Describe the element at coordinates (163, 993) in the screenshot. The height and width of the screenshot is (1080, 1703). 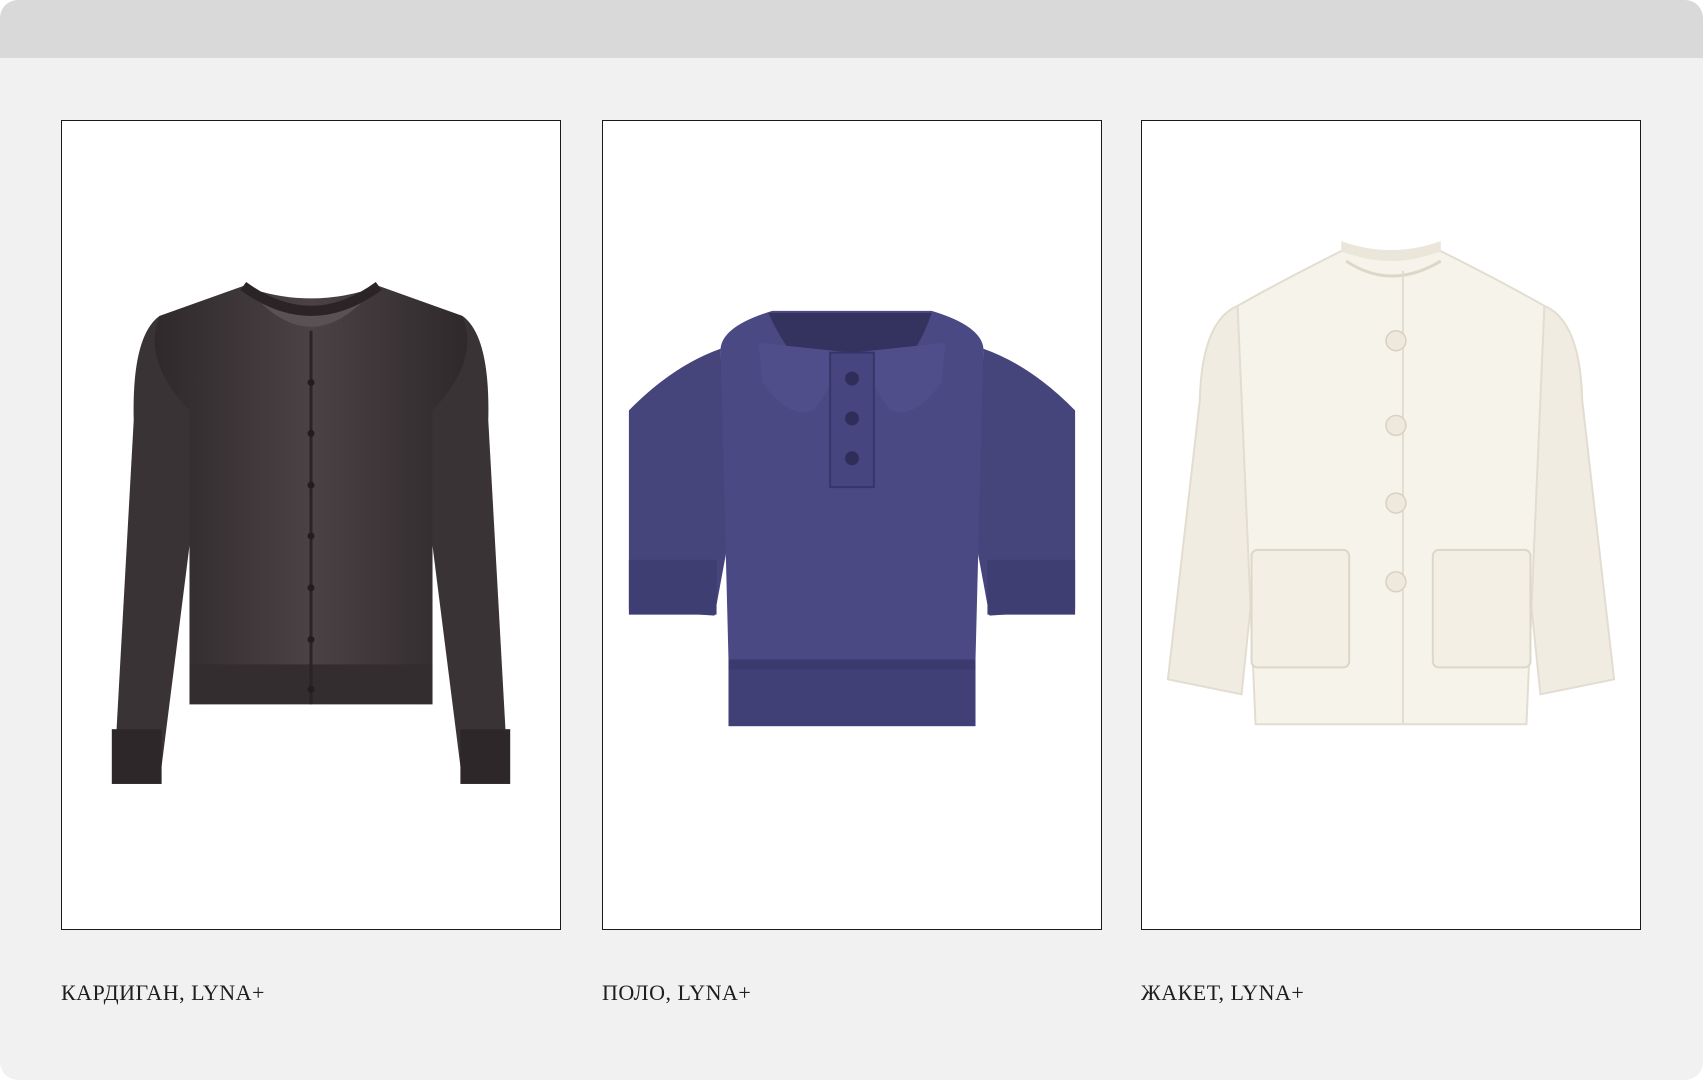
I see `product-caption-cardigan: КАРДИГАН, LYNA+` at that location.